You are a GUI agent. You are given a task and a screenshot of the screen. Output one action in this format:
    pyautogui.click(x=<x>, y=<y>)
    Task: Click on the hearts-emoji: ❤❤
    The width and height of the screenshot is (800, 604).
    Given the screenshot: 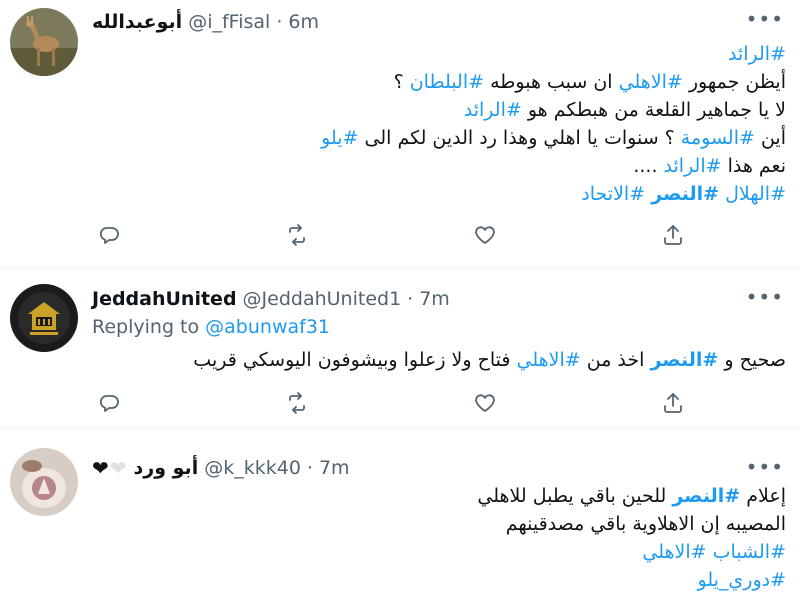 What is the action you would take?
    pyautogui.click(x=110, y=468)
    